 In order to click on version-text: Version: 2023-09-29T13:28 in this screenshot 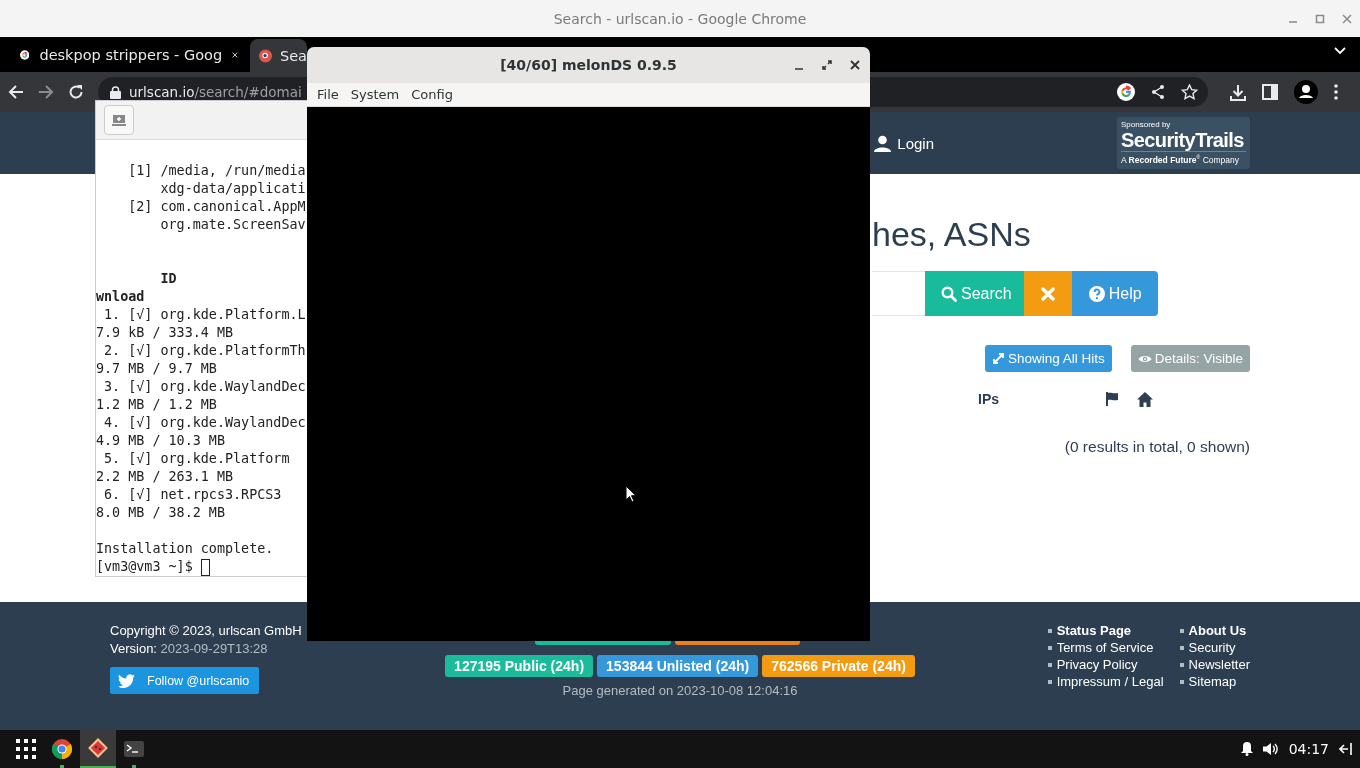, I will do `click(189, 648)`.